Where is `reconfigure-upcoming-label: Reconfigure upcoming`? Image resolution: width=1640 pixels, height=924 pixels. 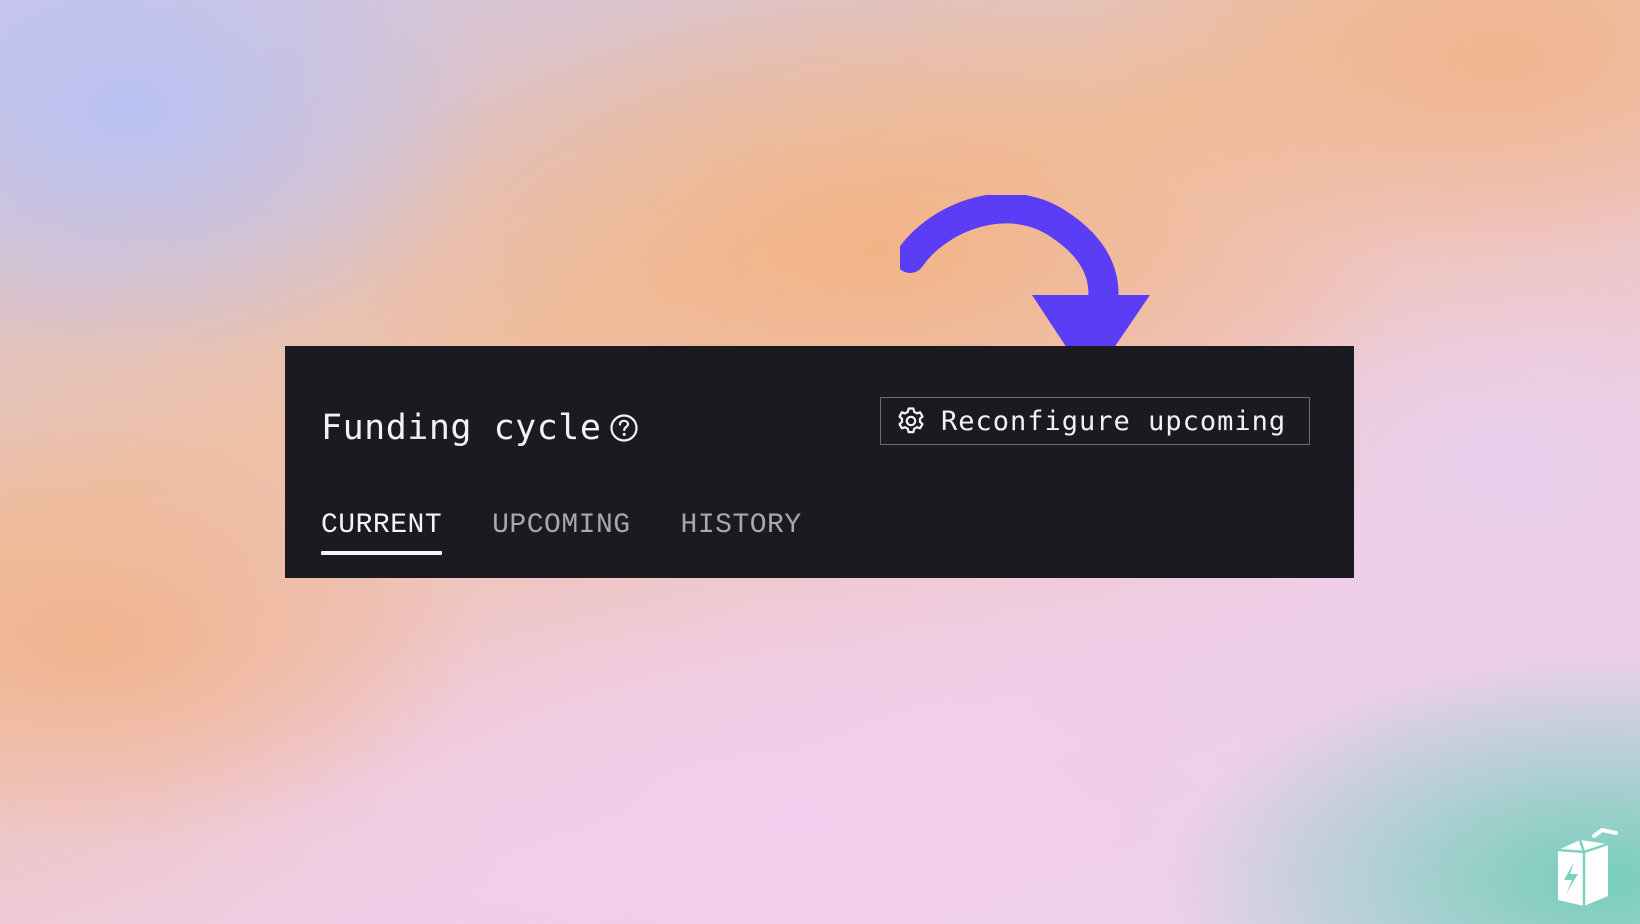 reconfigure-upcoming-label: Reconfigure upcoming is located at coordinates (1114, 421).